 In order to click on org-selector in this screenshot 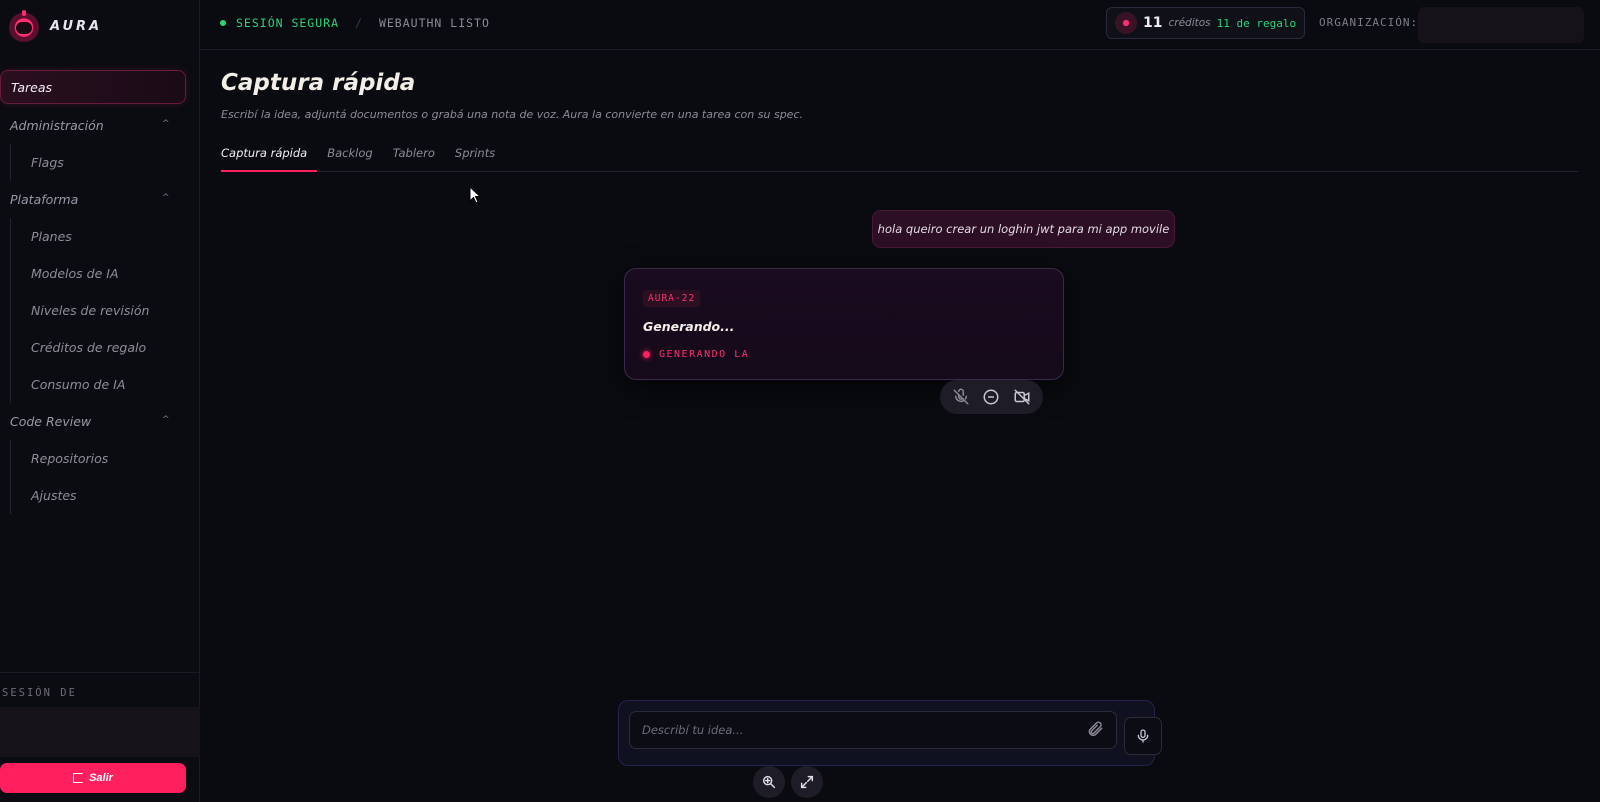, I will do `click(1501, 25)`.